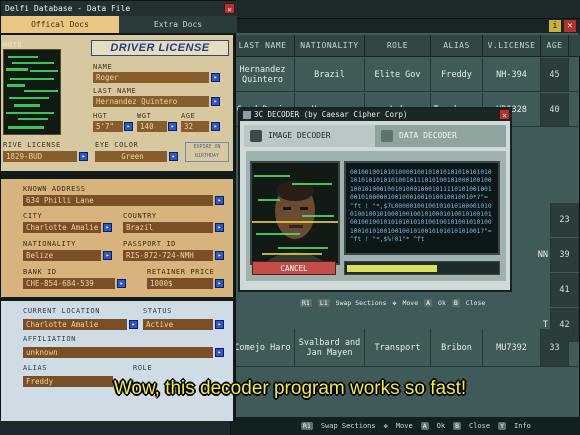 This screenshot has width=580, height=435. Describe the element at coordinates (309, 136) in the screenshot. I see `tab-image-decoder: IMAGE DECODER` at that location.